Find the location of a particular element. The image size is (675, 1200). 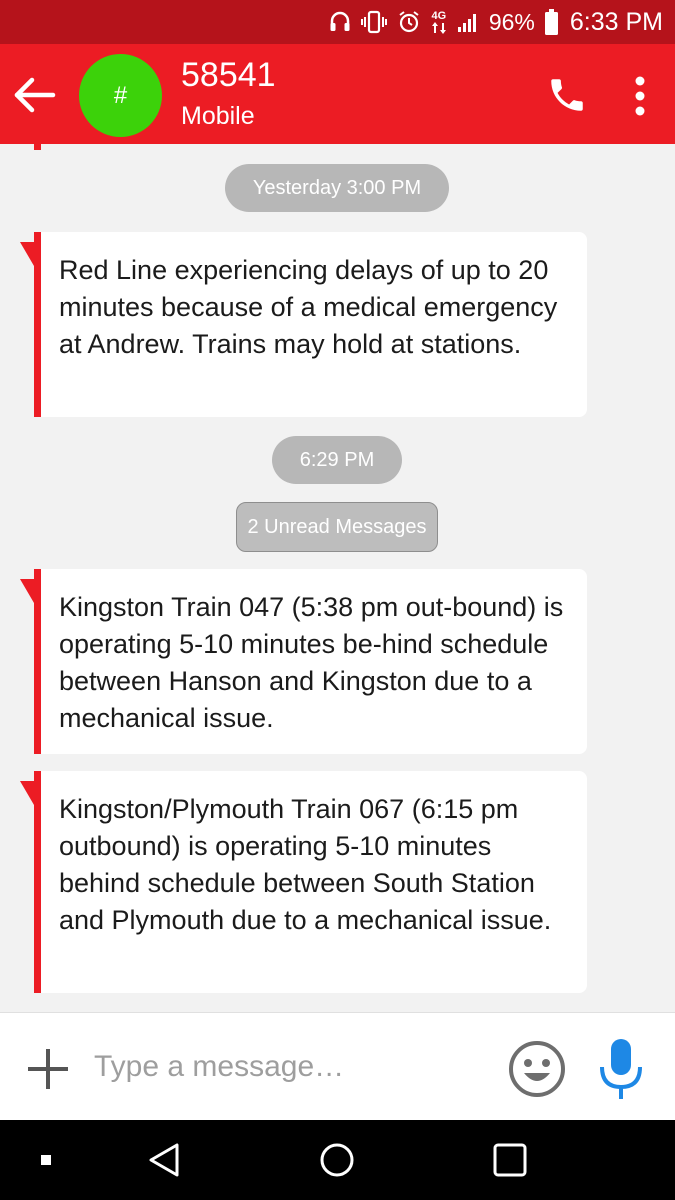

nav-overview-button is located at coordinates (510, 1160).